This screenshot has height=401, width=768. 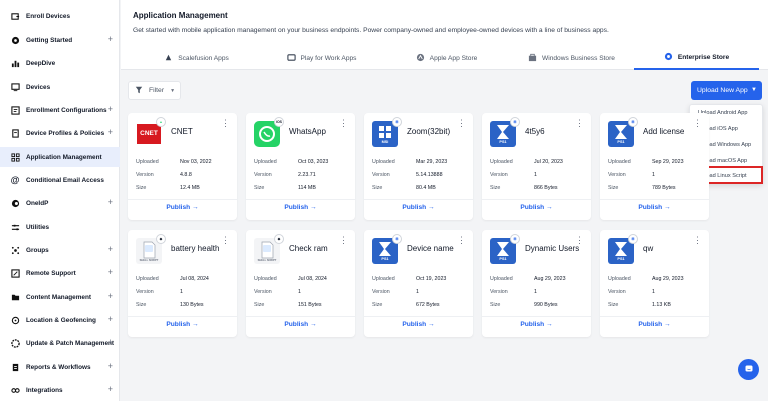 What do you see at coordinates (60, 87) in the screenshot?
I see `sidebar-item-devices: Devices` at bounding box center [60, 87].